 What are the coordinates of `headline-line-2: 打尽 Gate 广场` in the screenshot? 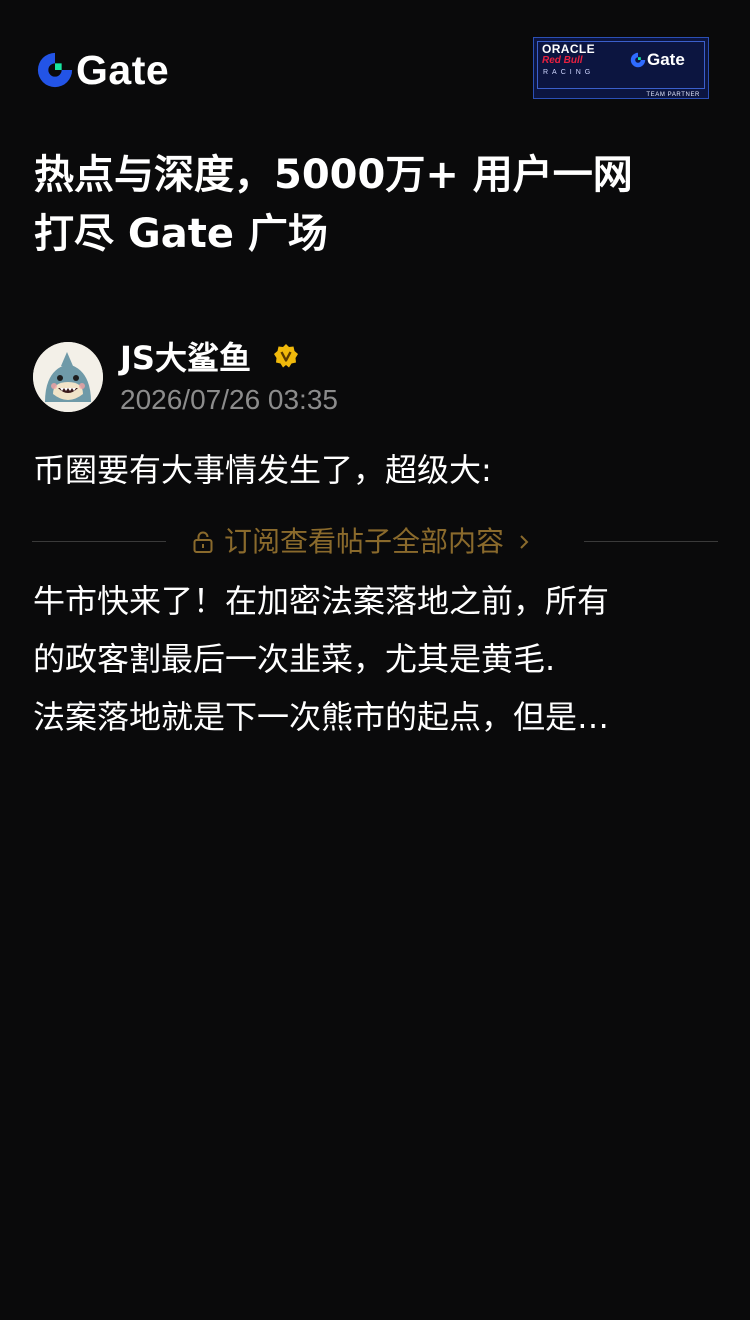 It's located at (181, 234).